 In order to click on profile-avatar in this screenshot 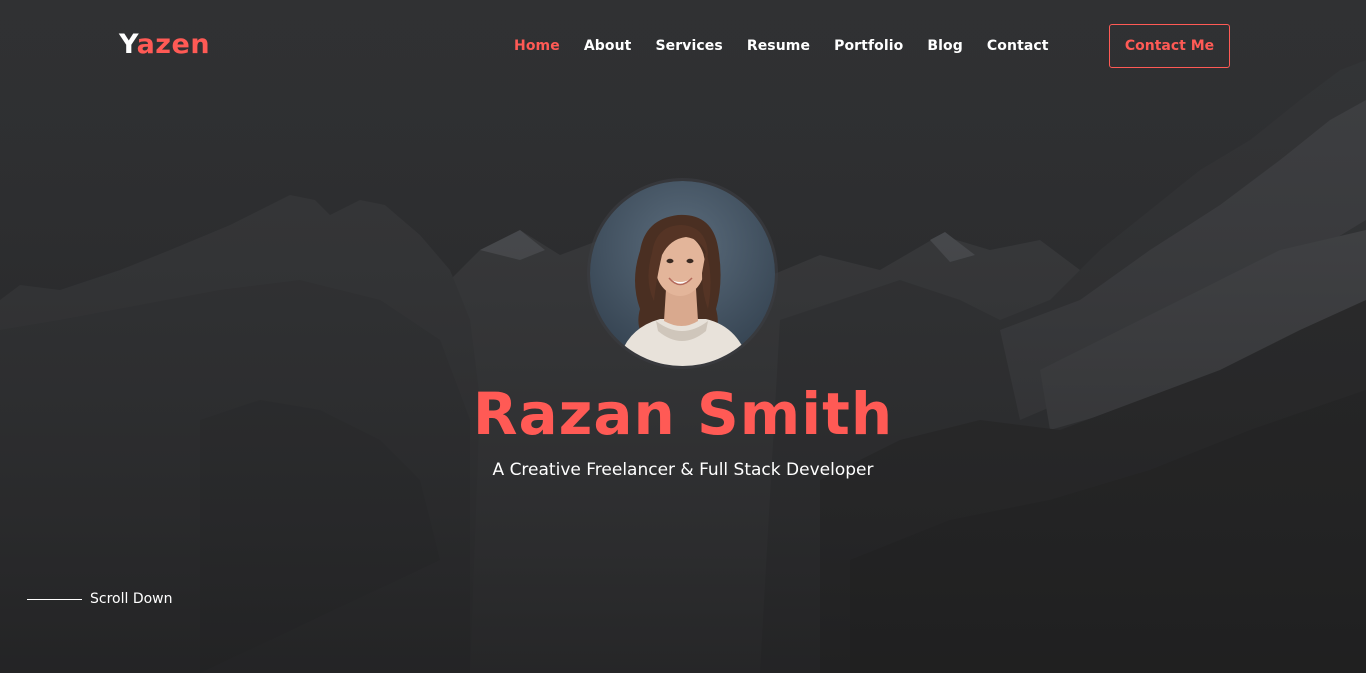, I will do `click(682, 273)`.